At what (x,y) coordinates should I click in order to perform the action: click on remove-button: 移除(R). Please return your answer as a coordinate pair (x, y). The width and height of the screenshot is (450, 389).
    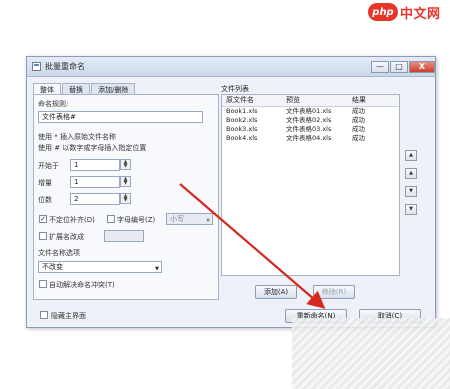
    Looking at the image, I should click on (334, 292).